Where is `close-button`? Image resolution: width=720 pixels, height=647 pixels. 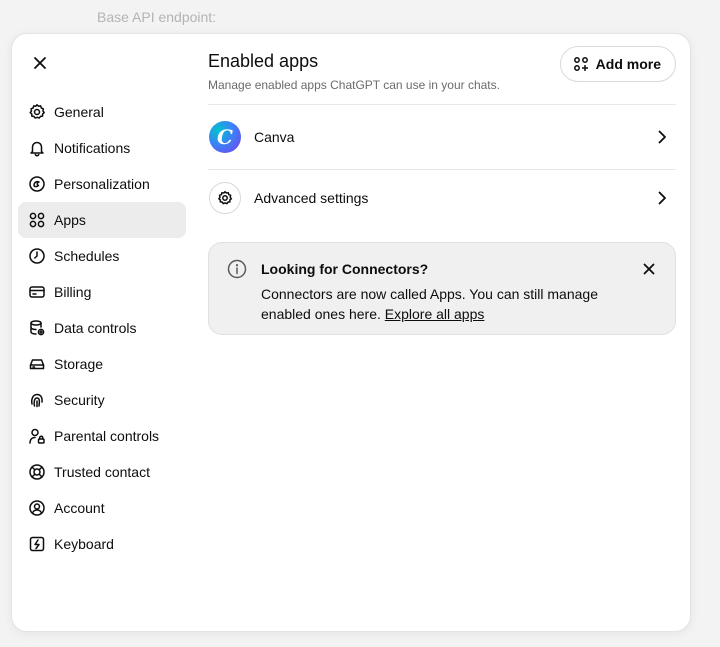 close-button is located at coordinates (40, 65).